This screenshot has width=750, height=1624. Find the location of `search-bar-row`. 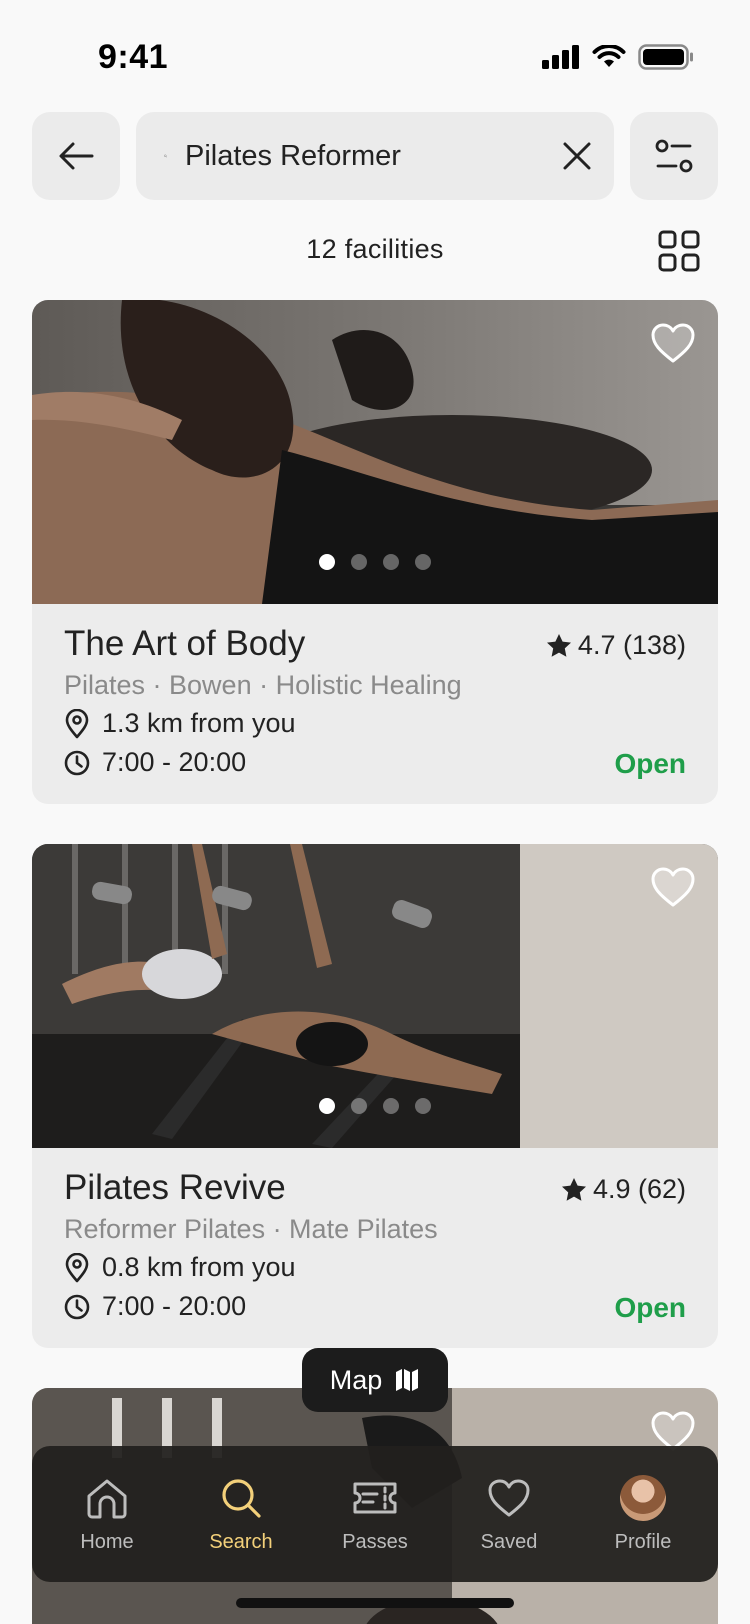

search-bar-row is located at coordinates (375, 156).